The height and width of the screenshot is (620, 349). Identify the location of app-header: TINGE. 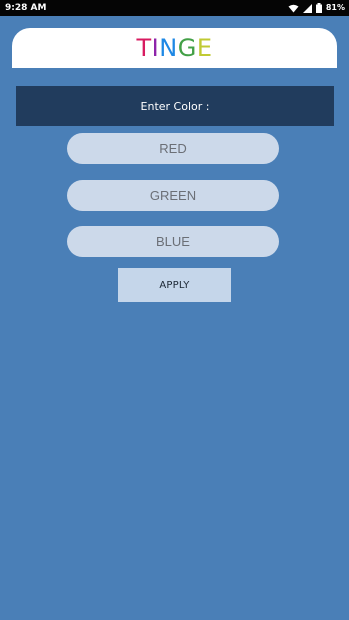
(174, 48).